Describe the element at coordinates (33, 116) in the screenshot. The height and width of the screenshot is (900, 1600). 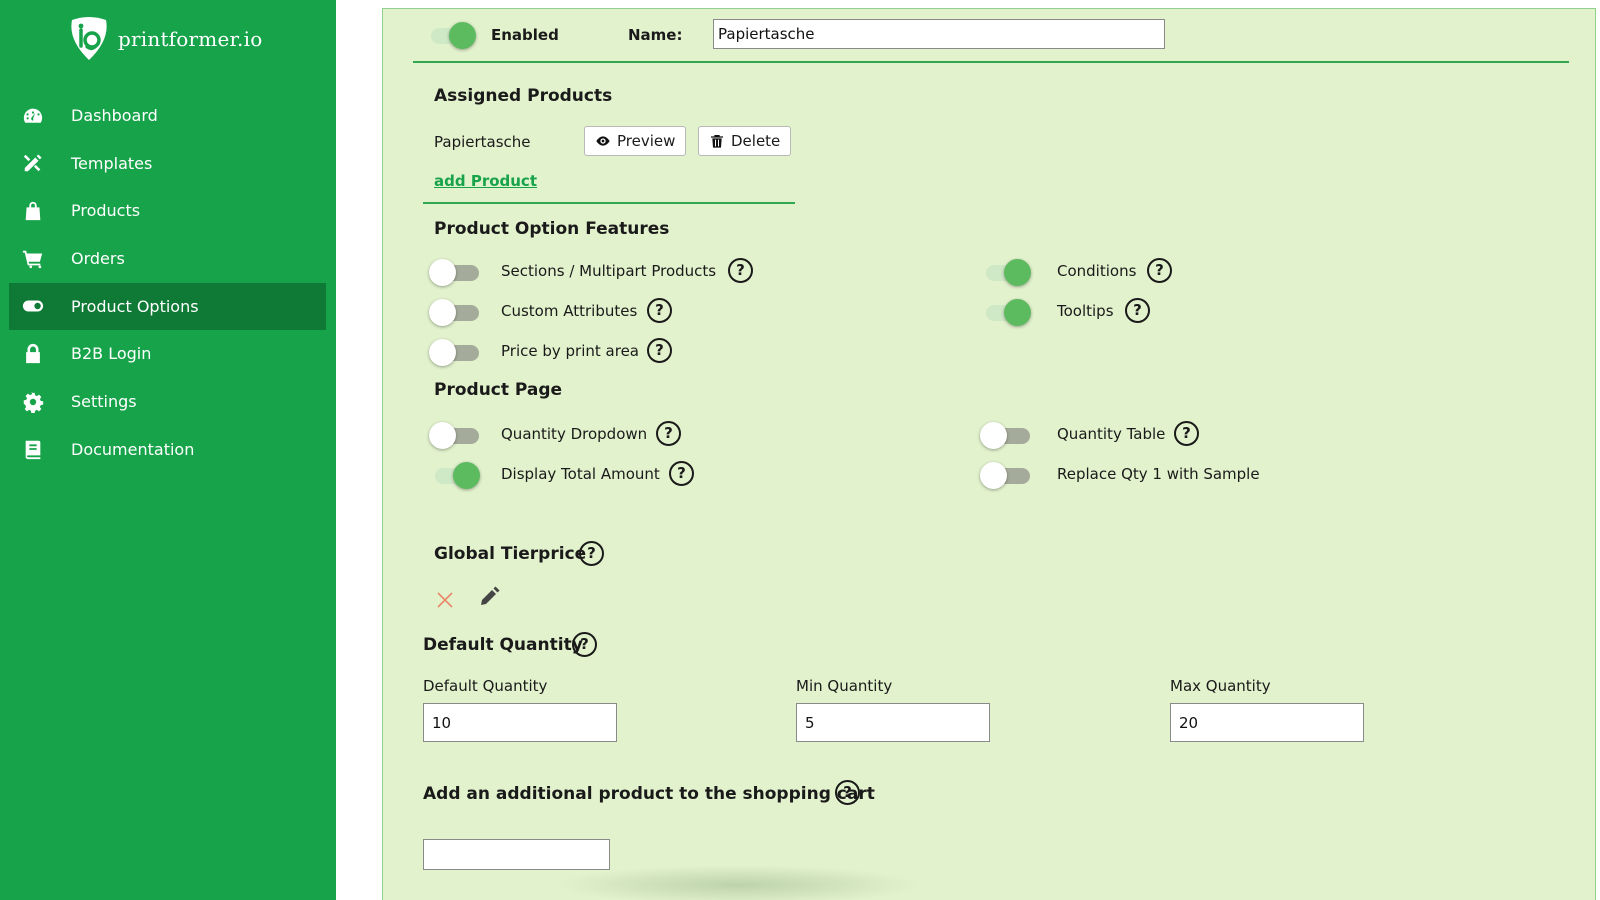
I see `gauge-icon` at that location.